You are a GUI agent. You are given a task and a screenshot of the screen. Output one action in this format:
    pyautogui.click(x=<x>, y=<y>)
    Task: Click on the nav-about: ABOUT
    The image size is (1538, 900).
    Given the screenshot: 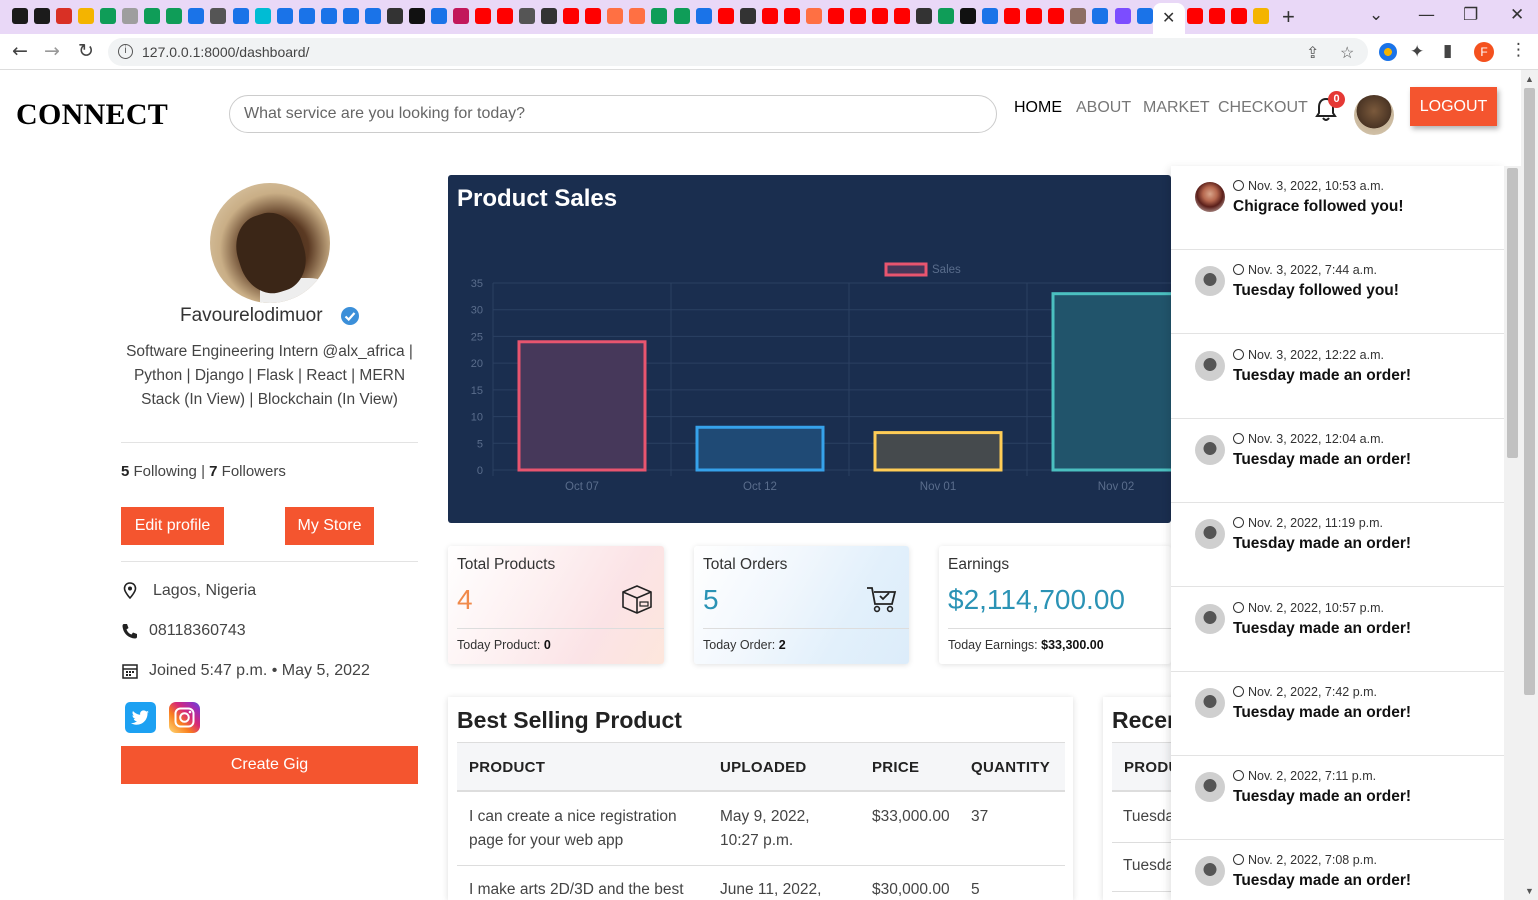 What is the action you would take?
    pyautogui.click(x=1103, y=108)
    